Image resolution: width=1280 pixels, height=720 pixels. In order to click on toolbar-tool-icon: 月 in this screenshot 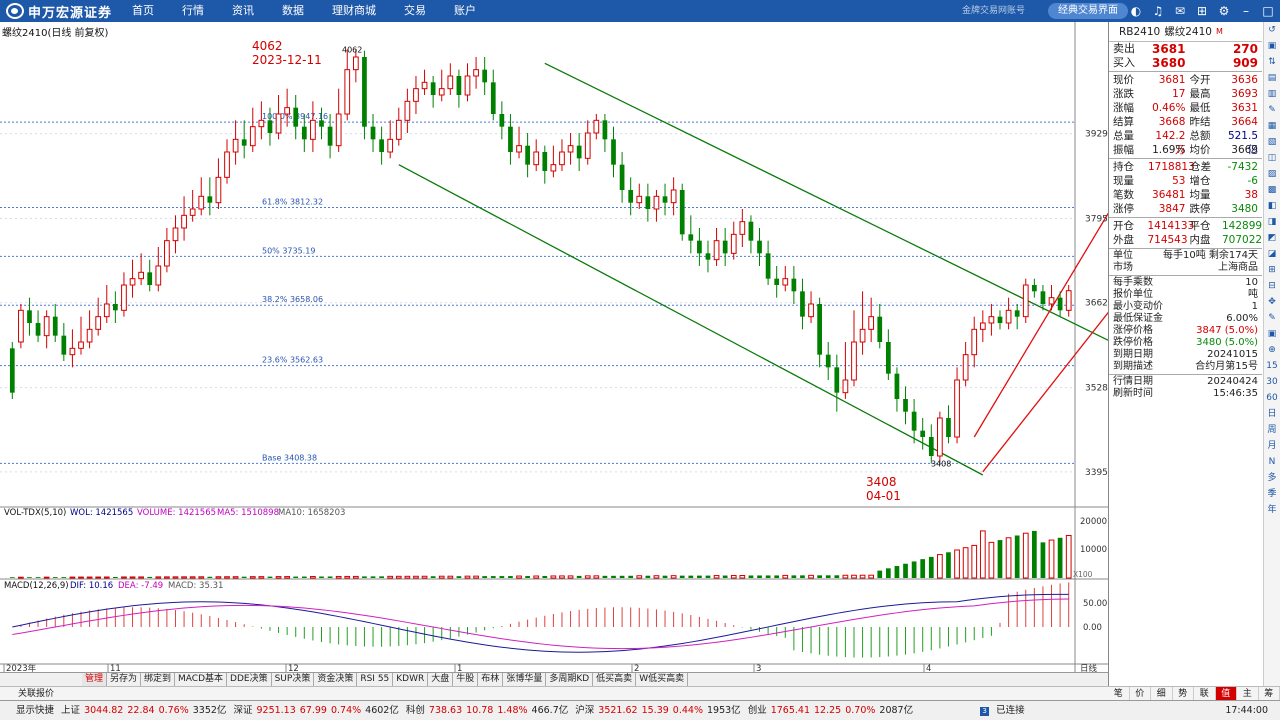, I will do `click(1272, 446)`.